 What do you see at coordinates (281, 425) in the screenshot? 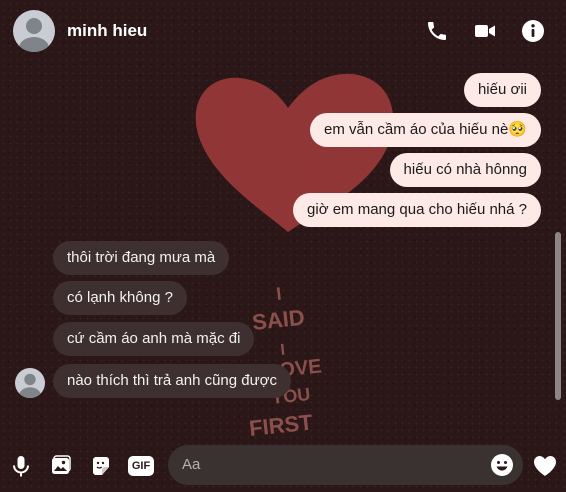
I see `art-line-6: FIRST` at bounding box center [281, 425].